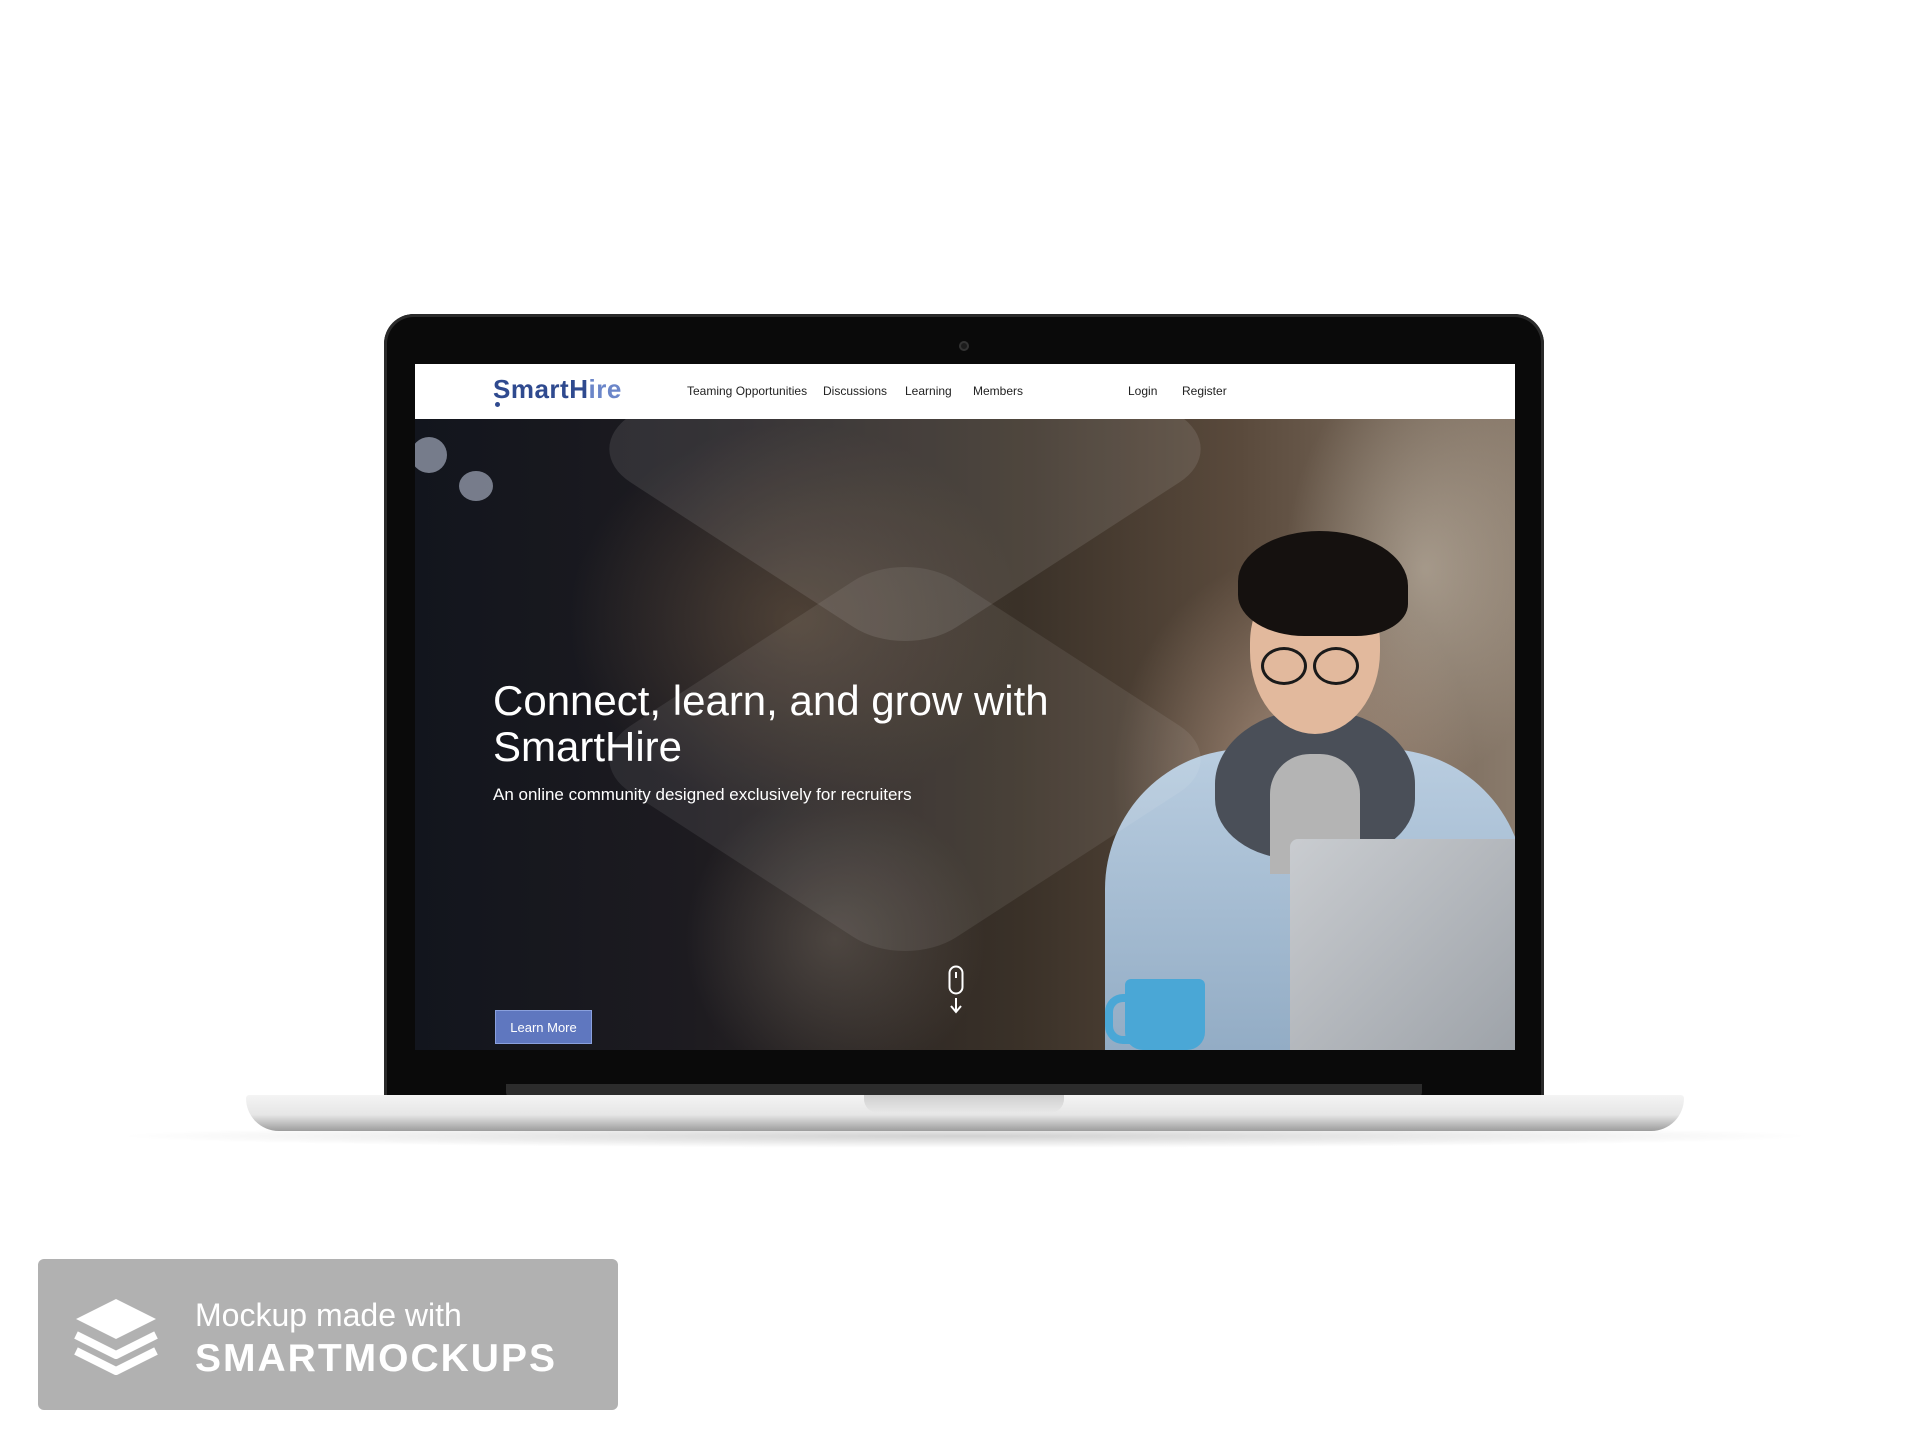 This screenshot has height=1440, width=1920. Describe the element at coordinates (1323, 583) in the screenshot. I see `hero-photo-person-hair` at that location.